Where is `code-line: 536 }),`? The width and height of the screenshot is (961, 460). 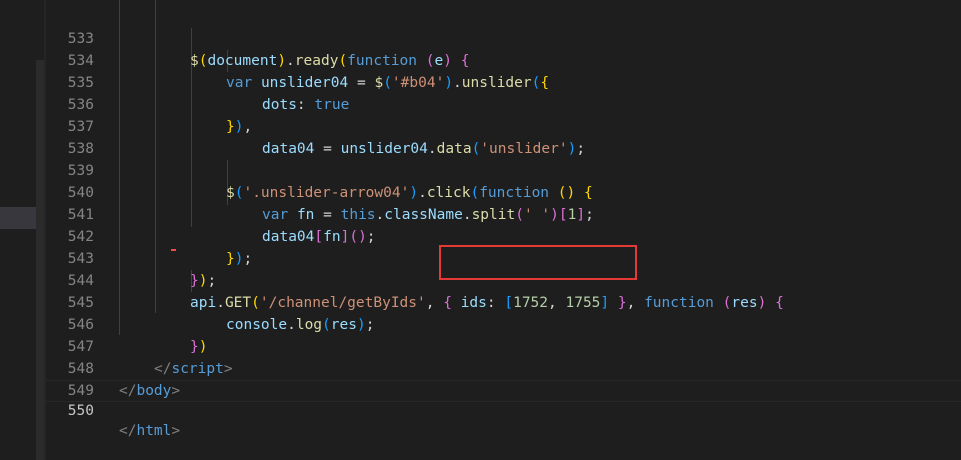 code-line: 536 }), is located at coordinates (503, 103).